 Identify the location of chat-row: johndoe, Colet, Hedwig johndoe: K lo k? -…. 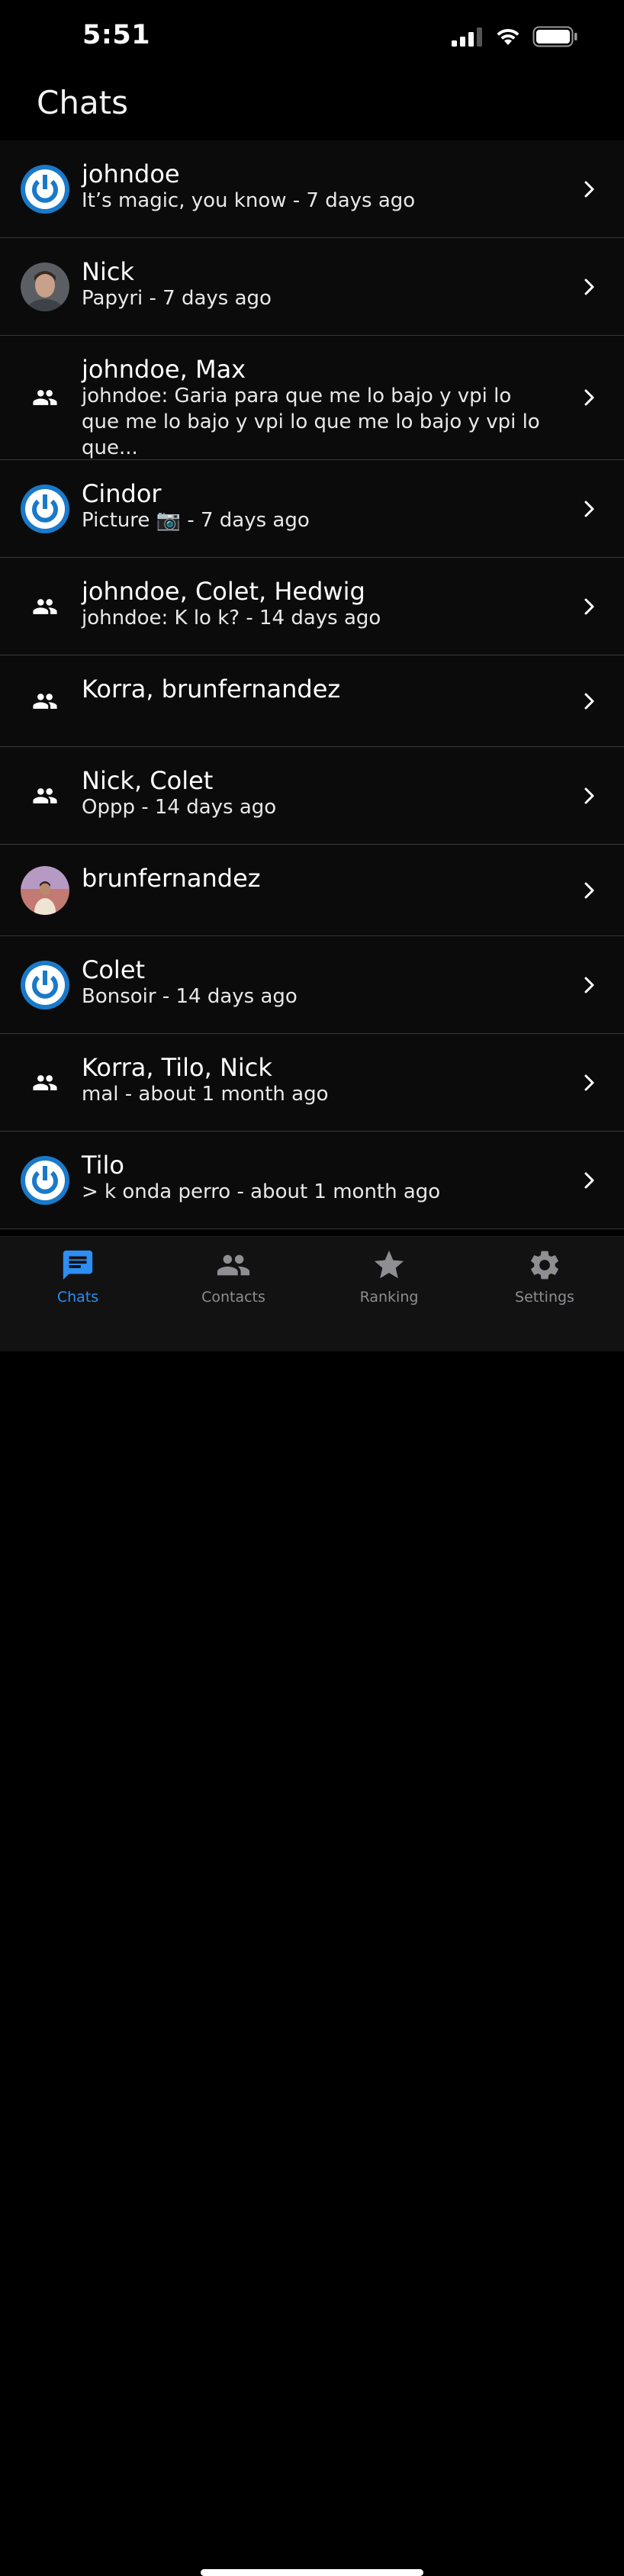
(312, 606).